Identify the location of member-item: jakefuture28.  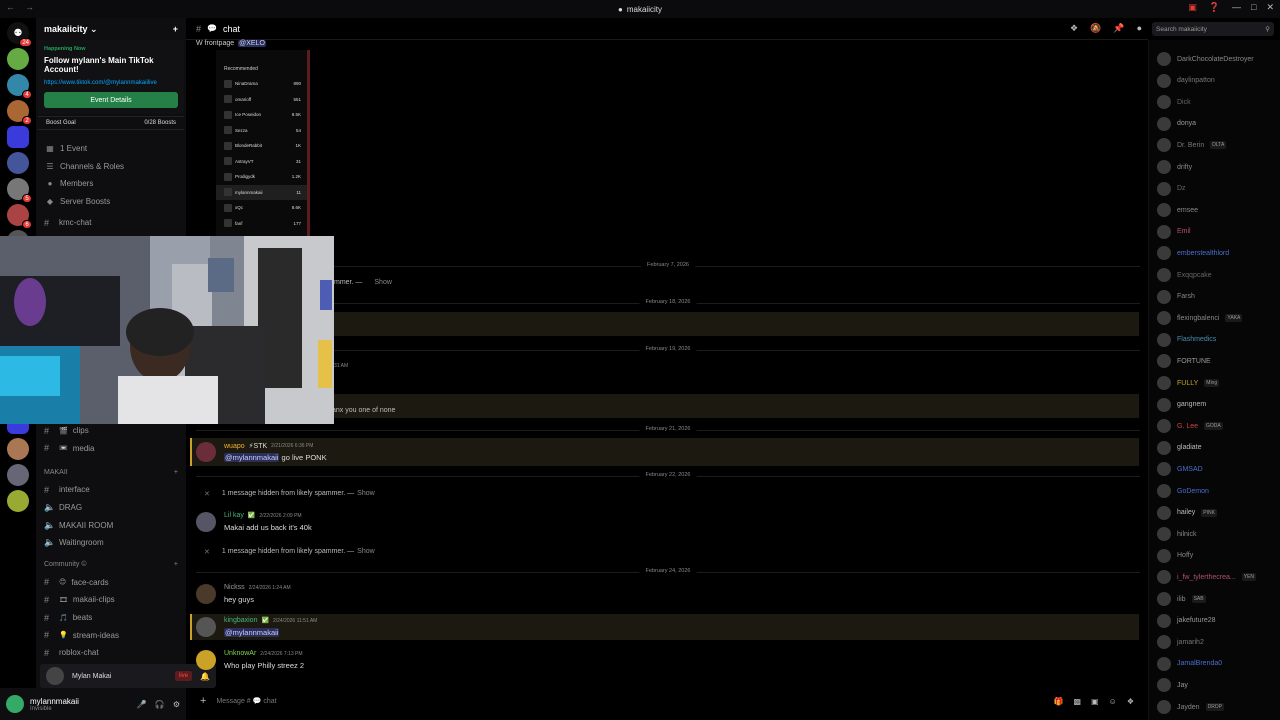
(1218, 621).